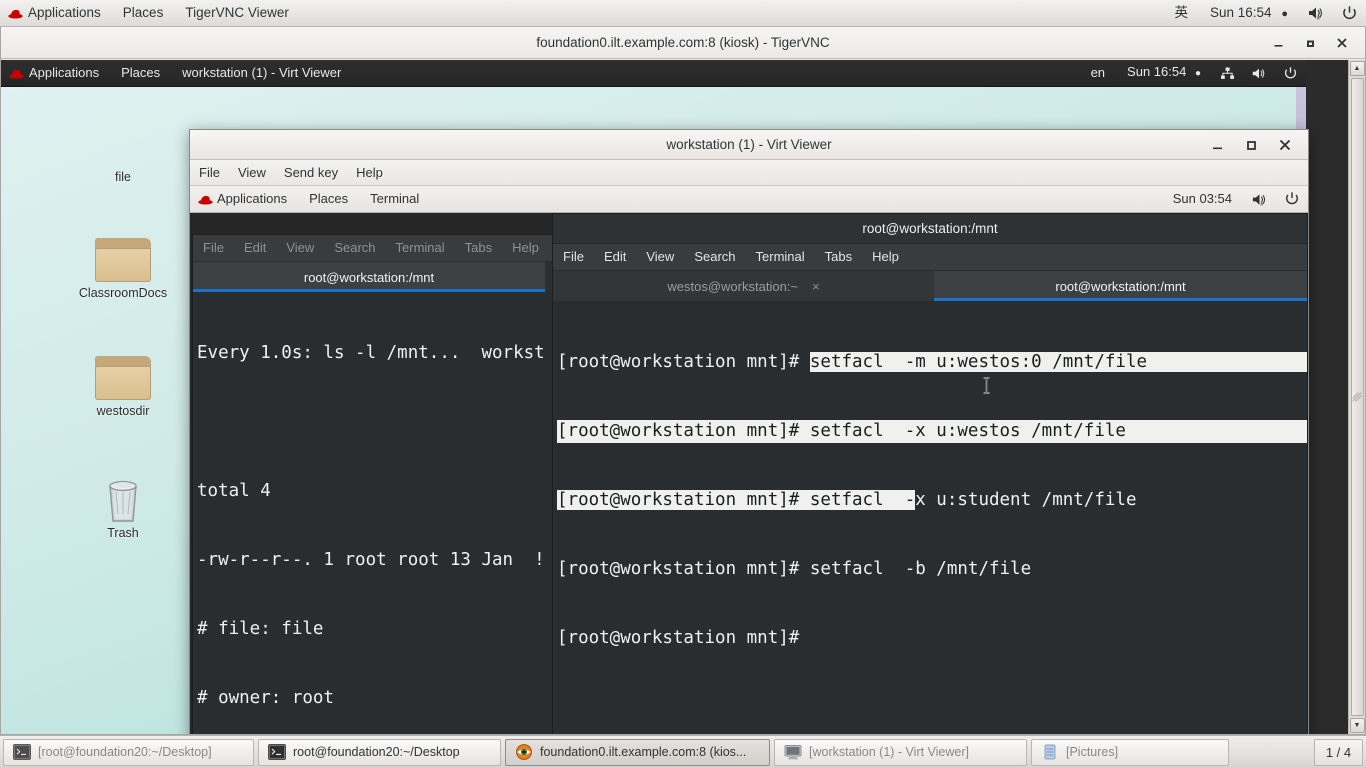 Image resolution: width=1366 pixels, height=768 pixels. I want to click on guest-window-title-label: workstation (1) - Virt Viewer, so click(262, 72).